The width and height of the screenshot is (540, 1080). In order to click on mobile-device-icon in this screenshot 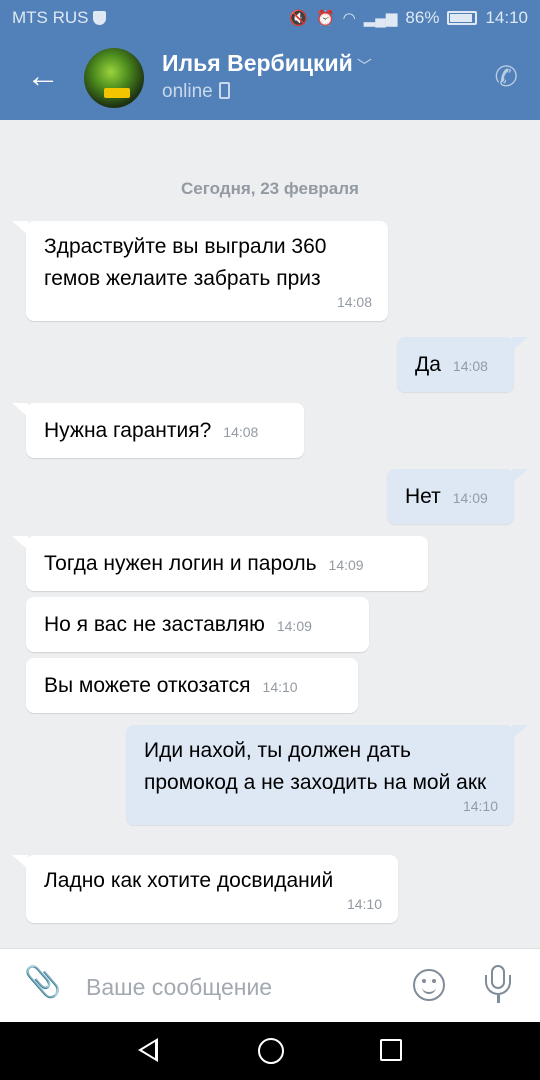, I will do `click(224, 90)`.